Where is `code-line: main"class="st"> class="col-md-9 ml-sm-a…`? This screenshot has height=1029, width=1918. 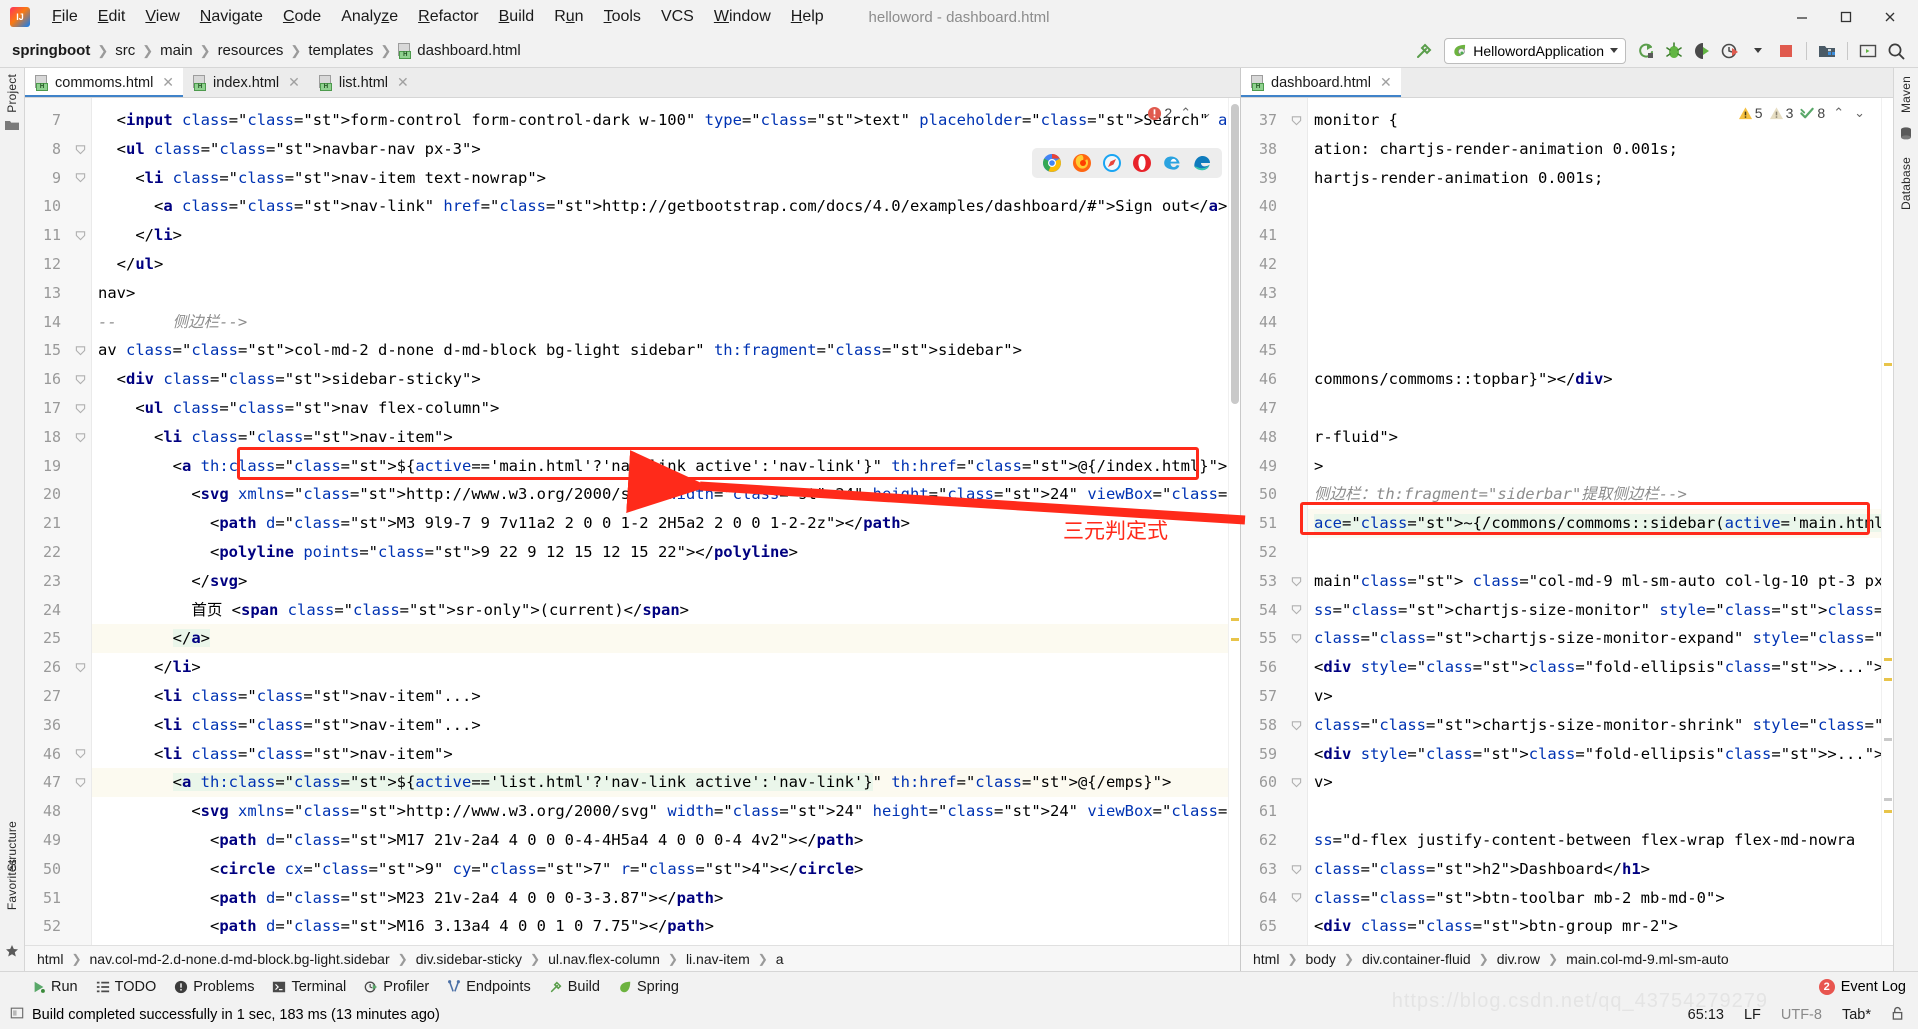 code-line: main"class="st"> class="col-md-9 ml-sm-a… is located at coordinates (1594, 581).